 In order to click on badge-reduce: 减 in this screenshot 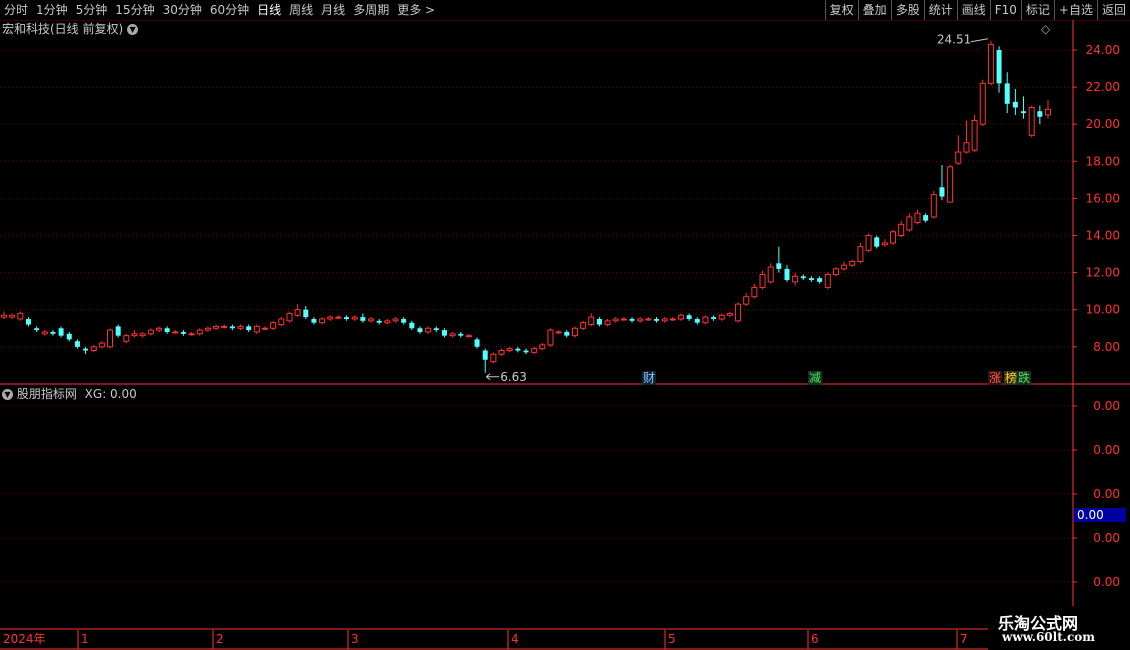, I will do `click(815, 378)`.